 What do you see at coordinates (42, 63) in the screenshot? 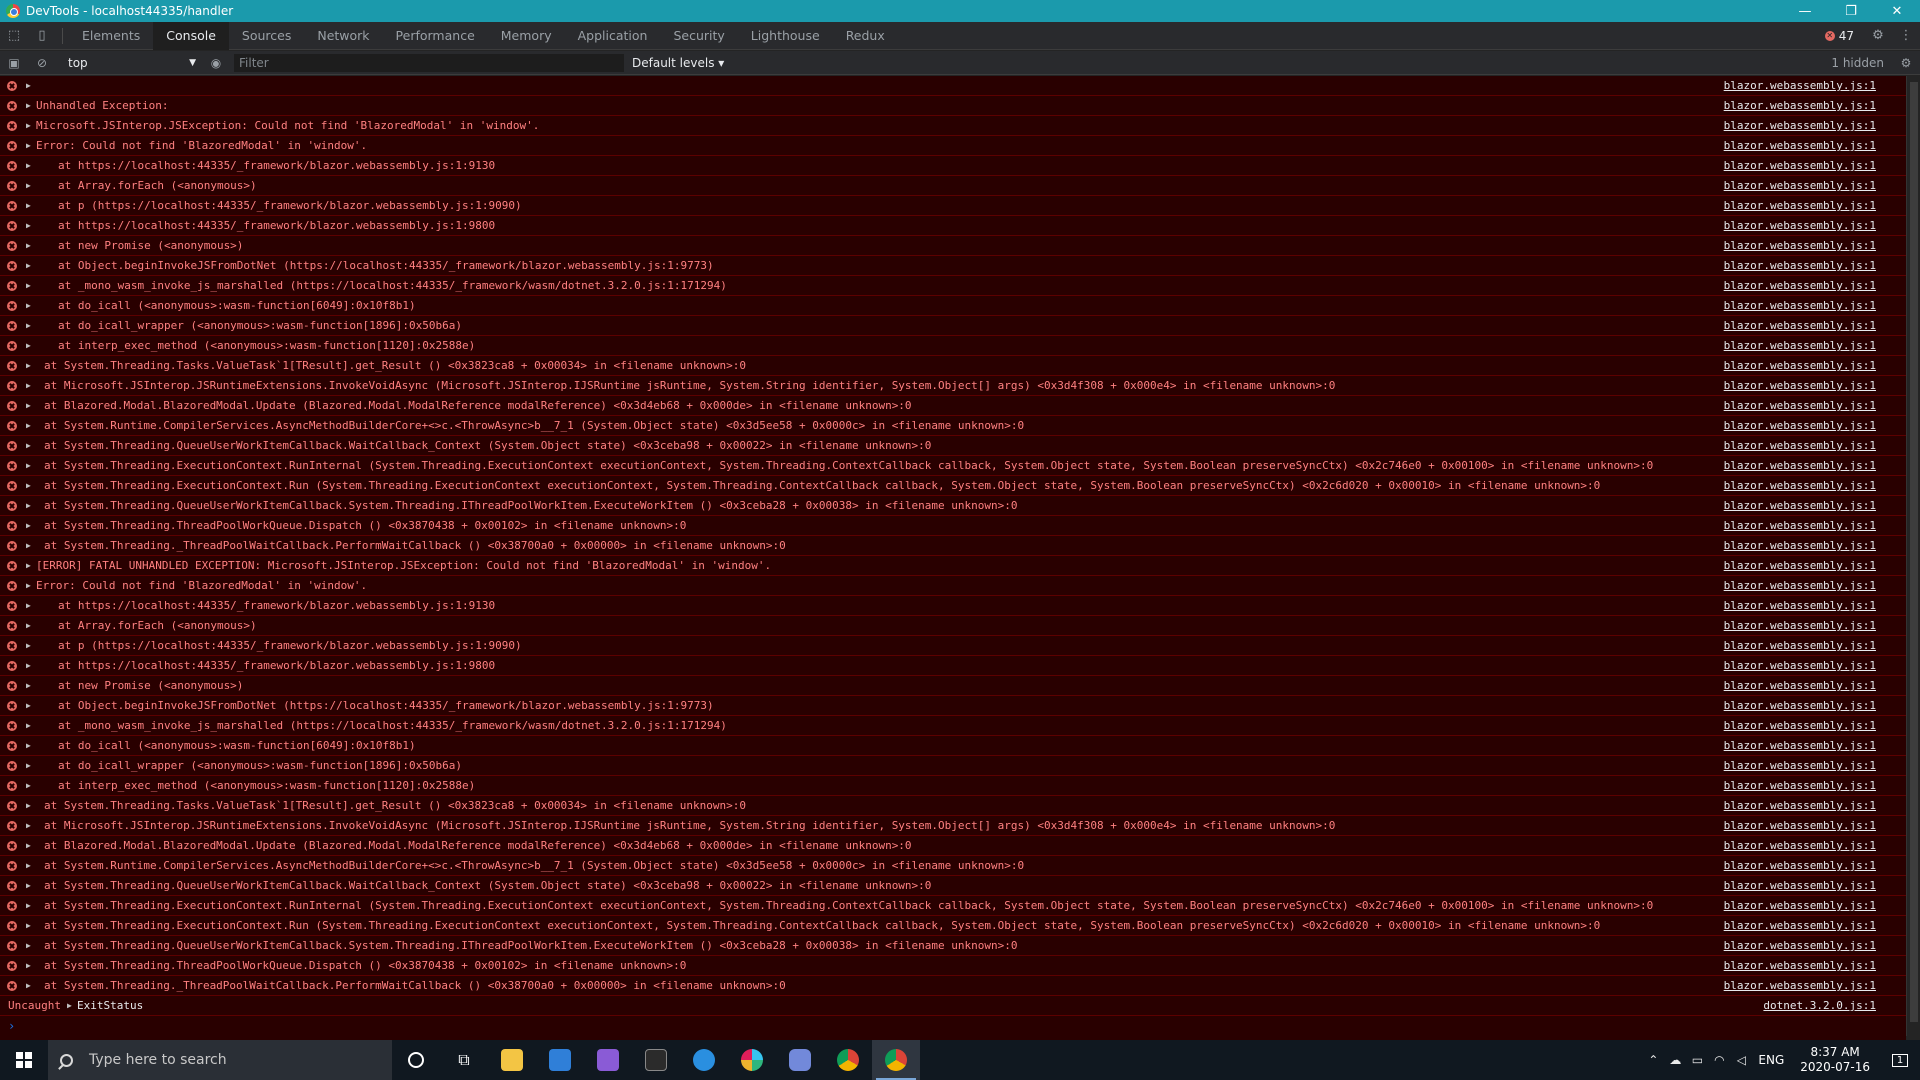
I see `clear-console-icon: ⊘` at bounding box center [42, 63].